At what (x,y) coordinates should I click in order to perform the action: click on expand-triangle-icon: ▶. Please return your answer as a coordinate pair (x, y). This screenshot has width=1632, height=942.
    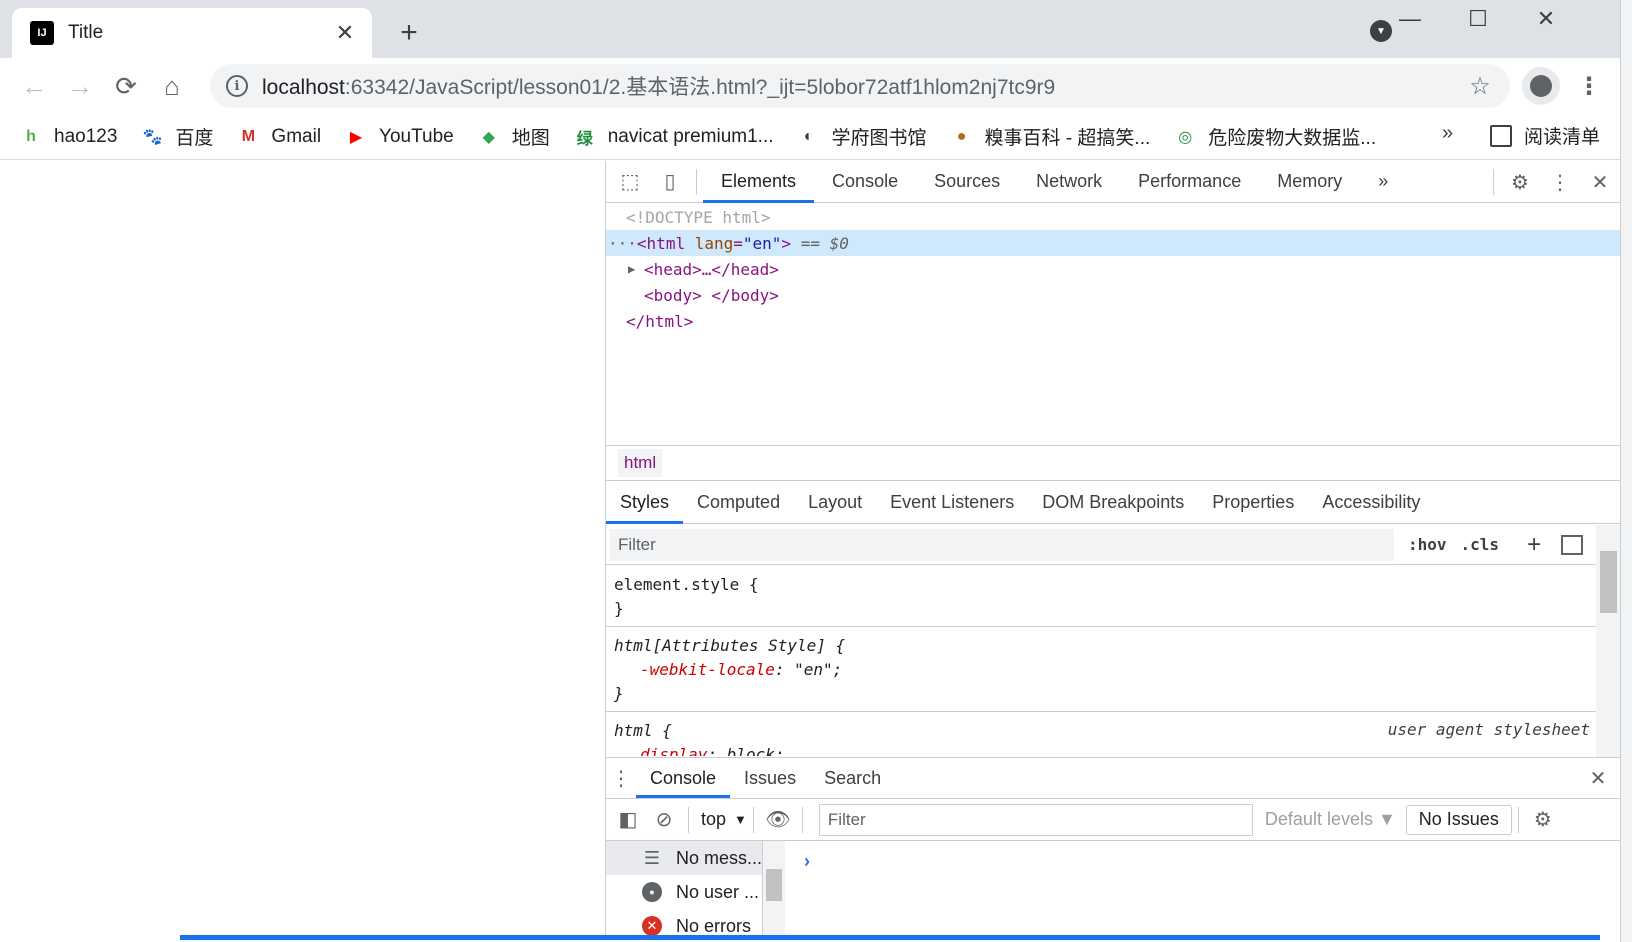
    Looking at the image, I should click on (636, 269).